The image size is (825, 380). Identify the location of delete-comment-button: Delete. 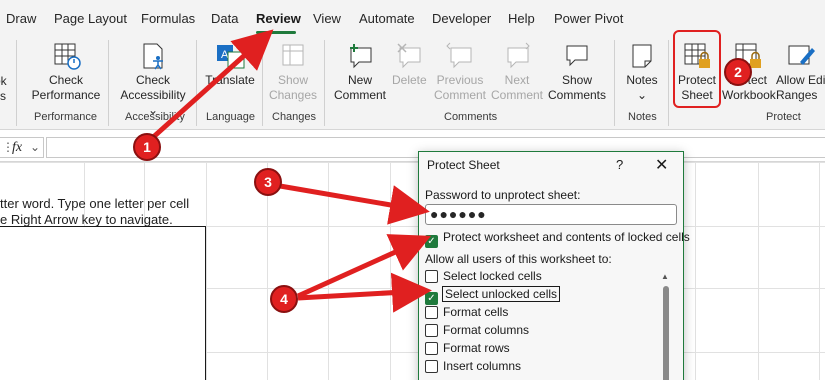
(409, 65).